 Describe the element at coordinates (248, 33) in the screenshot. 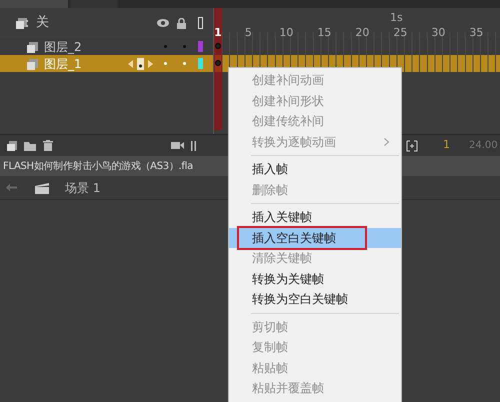

I see `frame-number: 5` at that location.